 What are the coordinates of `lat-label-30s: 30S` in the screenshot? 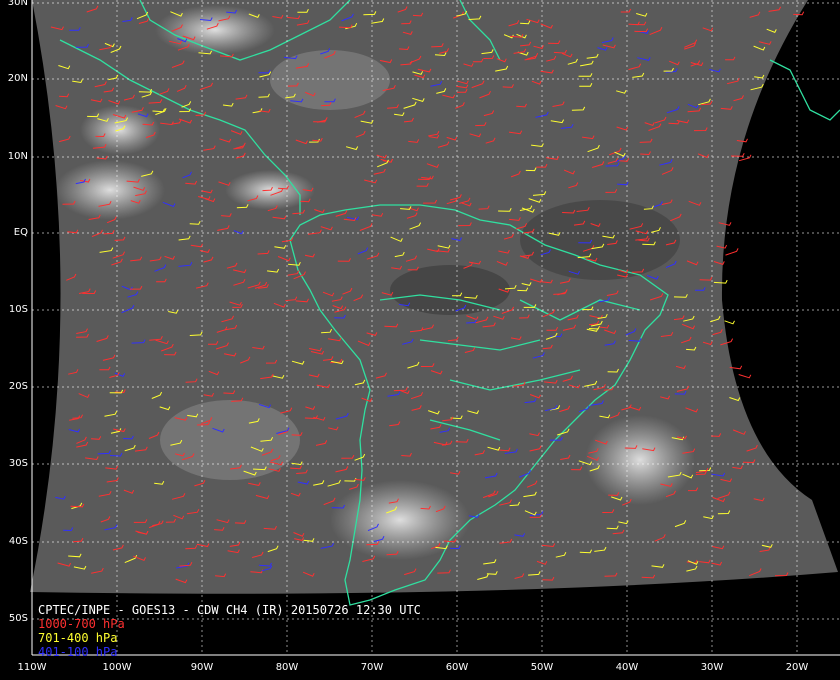 It's located at (18, 463).